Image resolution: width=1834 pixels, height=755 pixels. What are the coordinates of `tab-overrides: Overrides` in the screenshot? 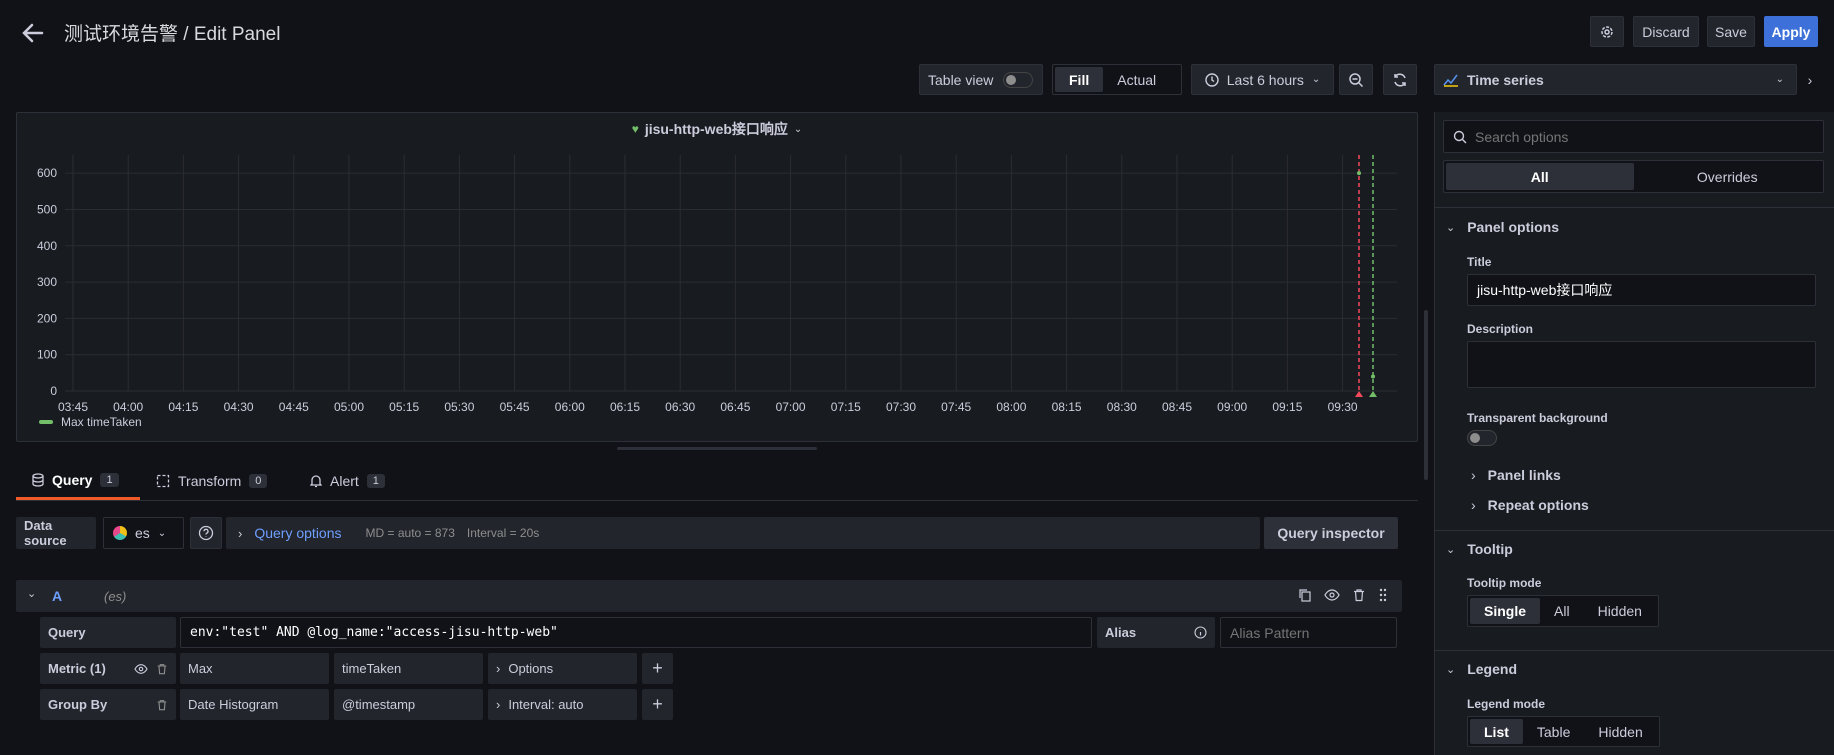 It's located at (1728, 176).